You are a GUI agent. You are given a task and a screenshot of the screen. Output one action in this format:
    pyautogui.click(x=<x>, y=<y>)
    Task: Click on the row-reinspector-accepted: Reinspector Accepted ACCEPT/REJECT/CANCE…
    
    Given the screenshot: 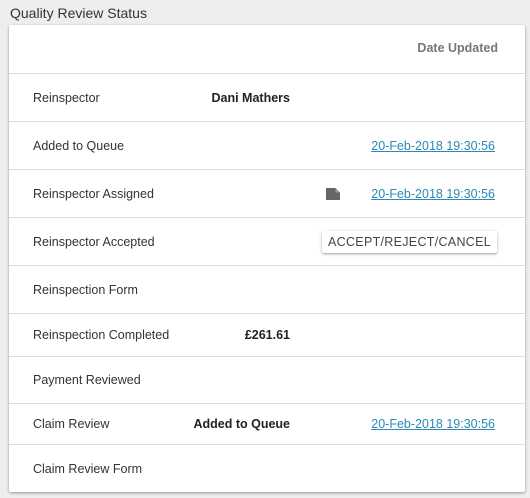 What is the action you would take?
    pyautogui.click(x=267, y=242)
    